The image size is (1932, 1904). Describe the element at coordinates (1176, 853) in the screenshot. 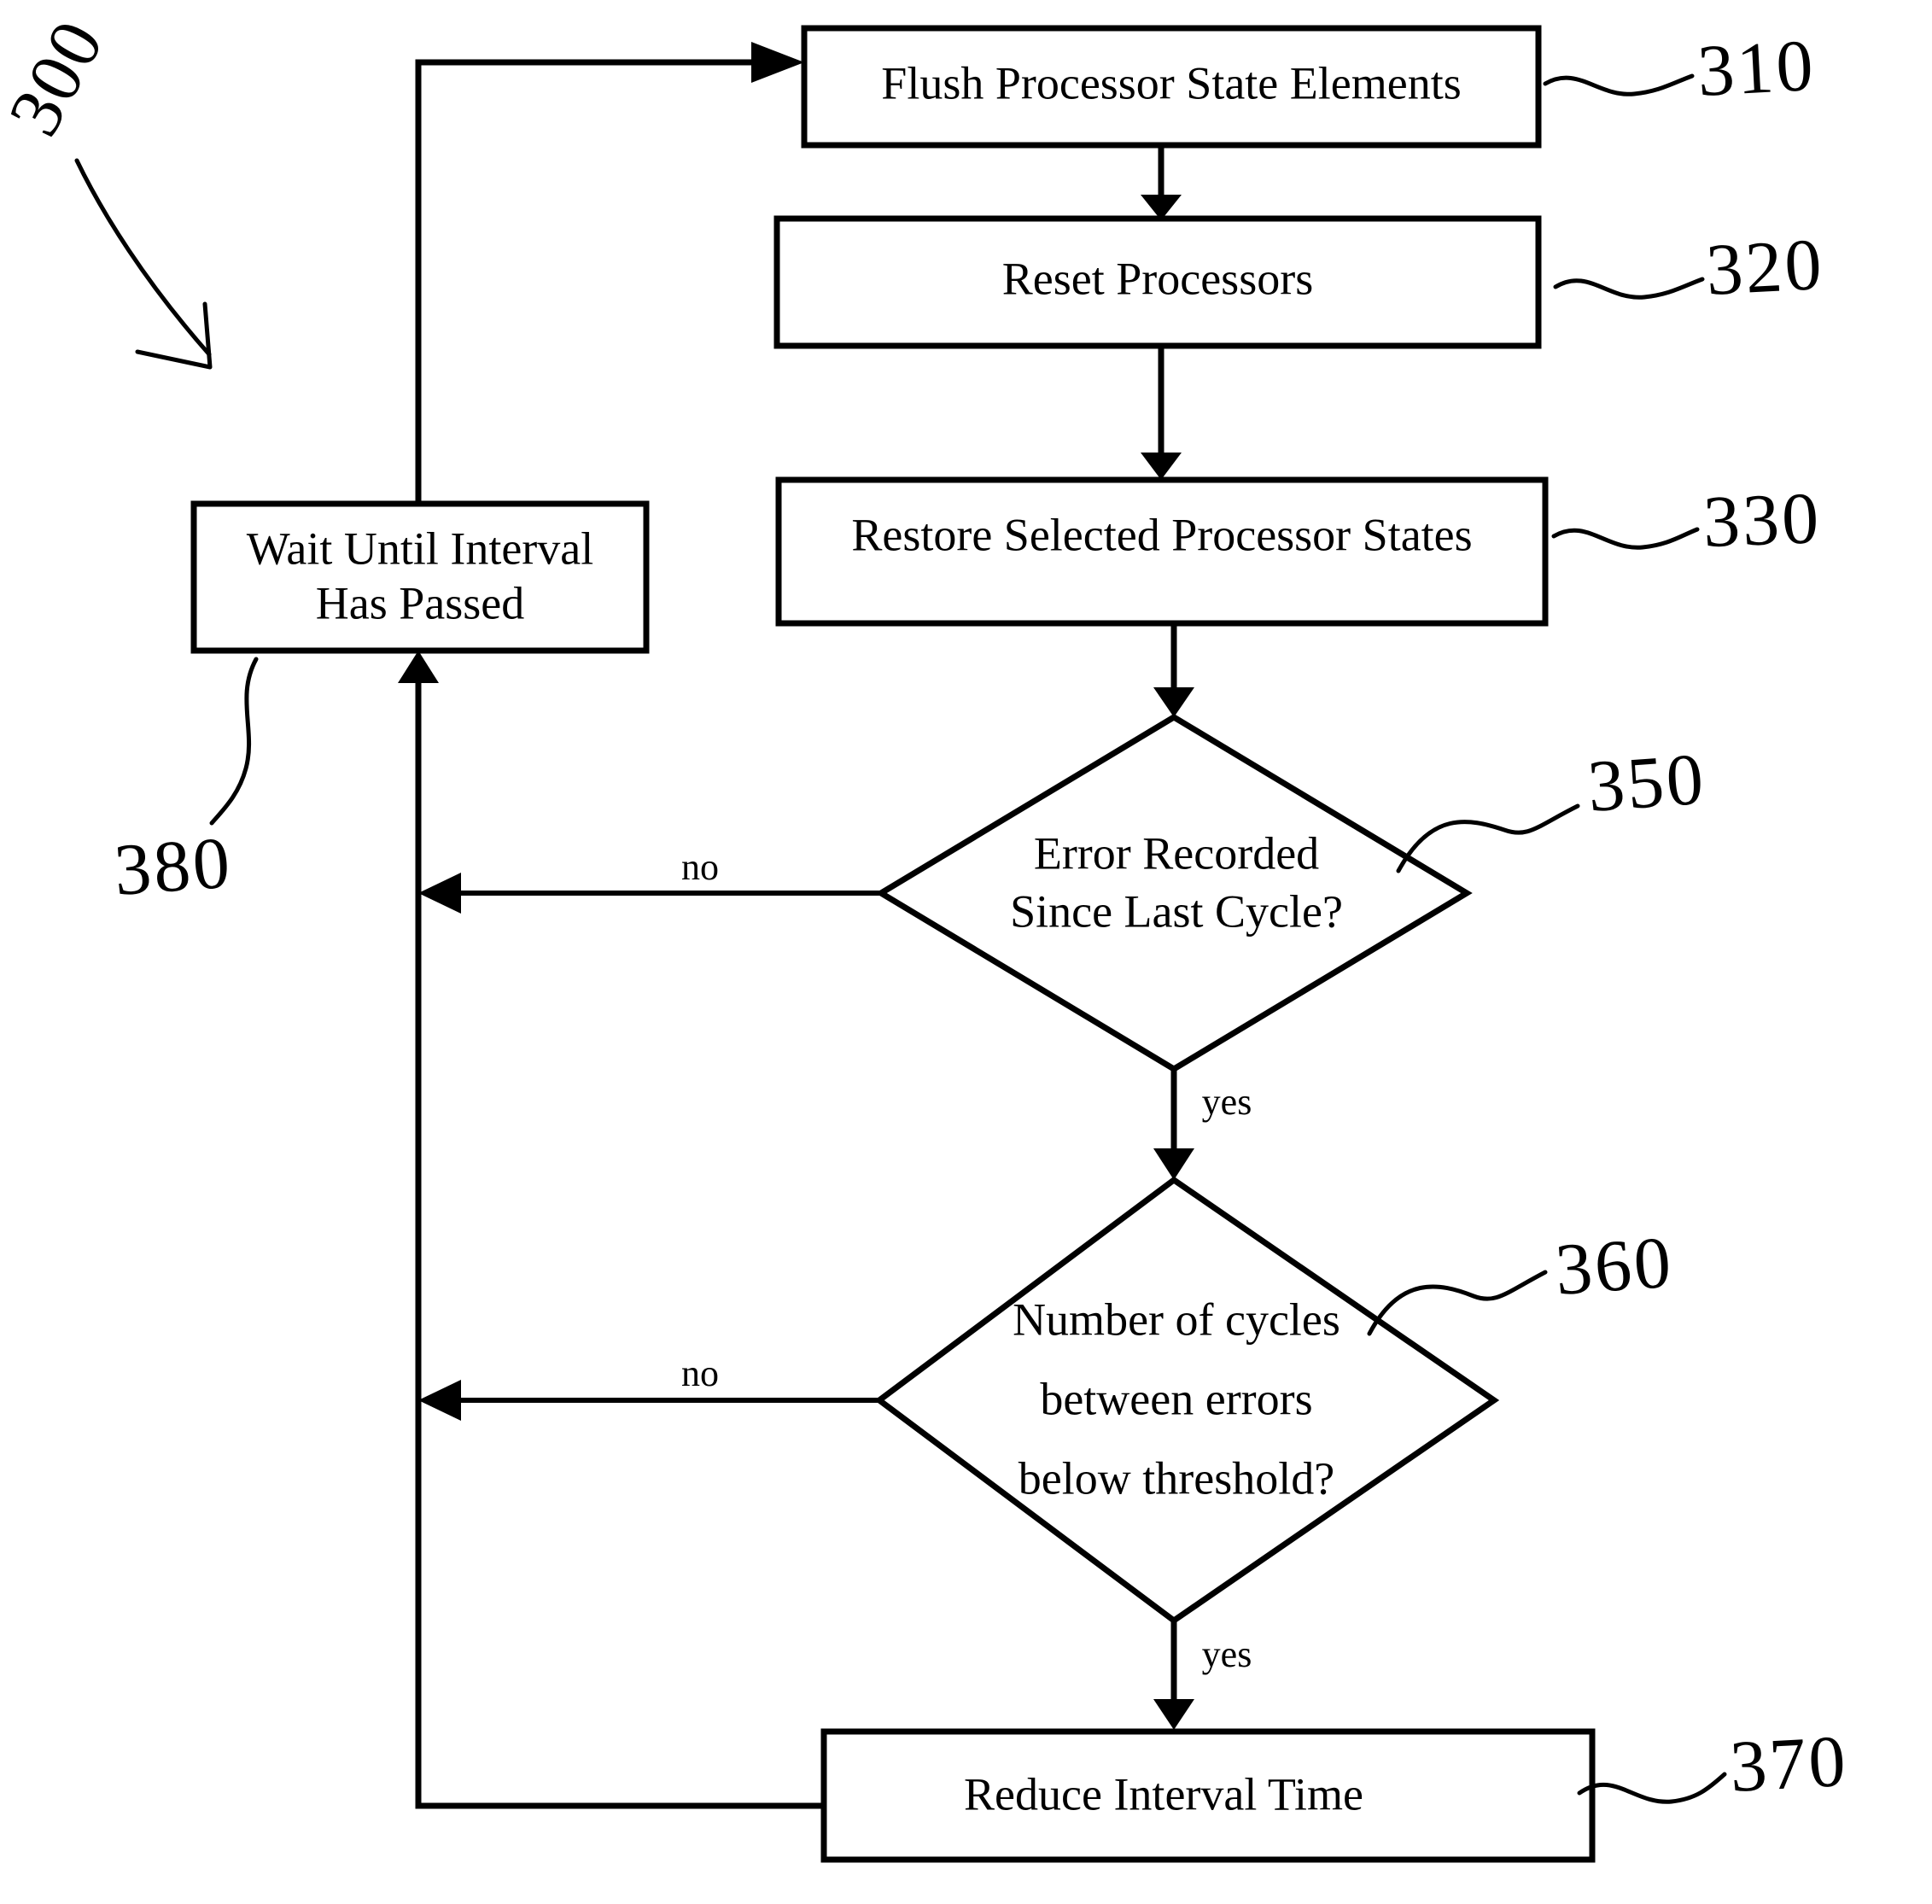

I see `node-label-error-line1: Error Recorded` at that location.